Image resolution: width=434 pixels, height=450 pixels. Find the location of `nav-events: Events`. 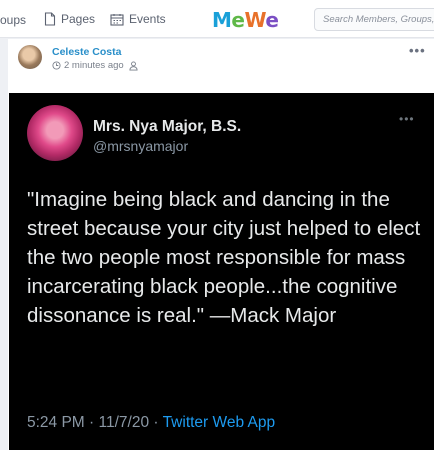

nav-events: Events is located at coordinates (138, 19).